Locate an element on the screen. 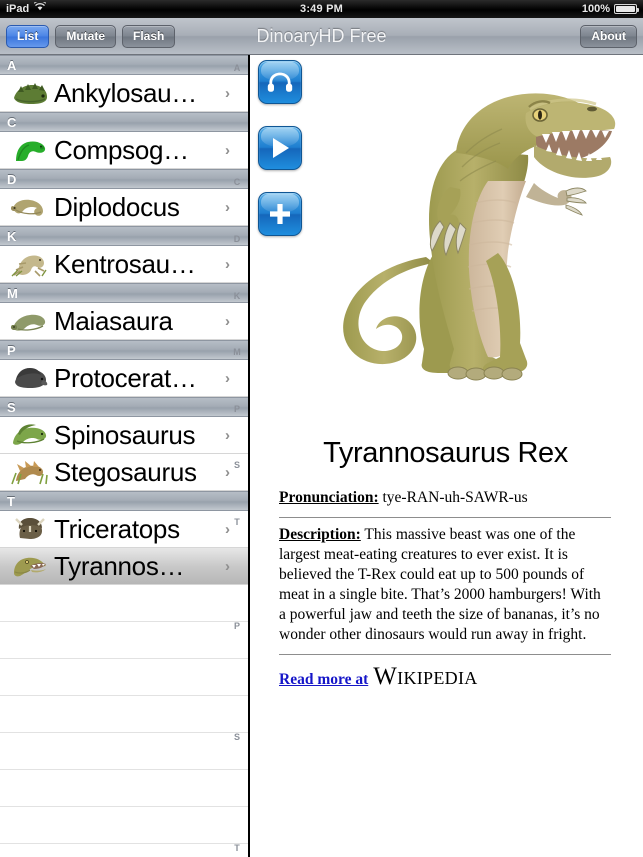  ankylosaurus-thumb is located at coordinates (30, 93).